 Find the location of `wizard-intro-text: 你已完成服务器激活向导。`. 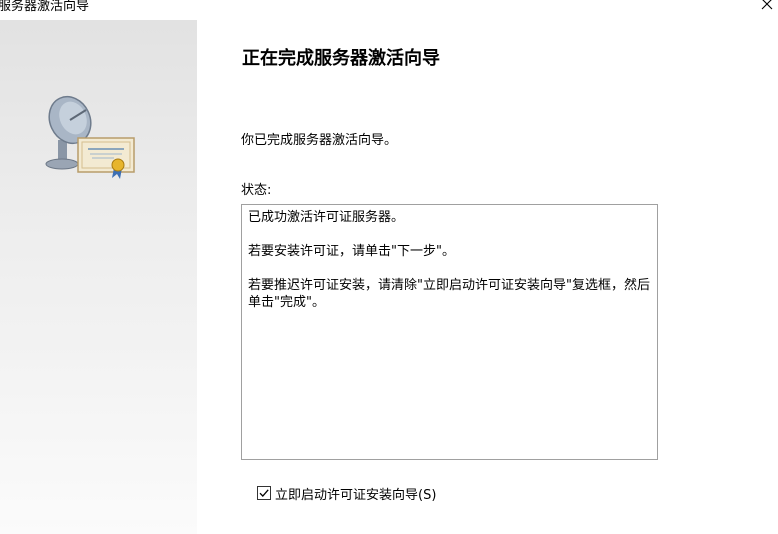

wizard-intro-text: 你已完成服务器激活向导。 is located at coordinates (319, 140).